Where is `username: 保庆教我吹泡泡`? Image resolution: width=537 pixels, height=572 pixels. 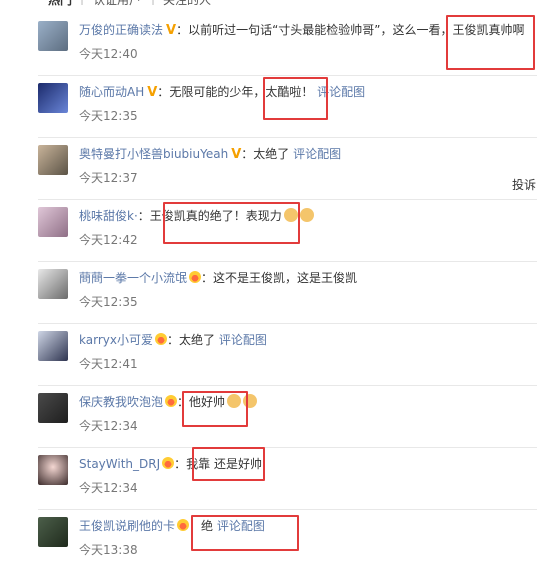 username: 保庆教我吹泡泡 is located at coordinates (121, 402).